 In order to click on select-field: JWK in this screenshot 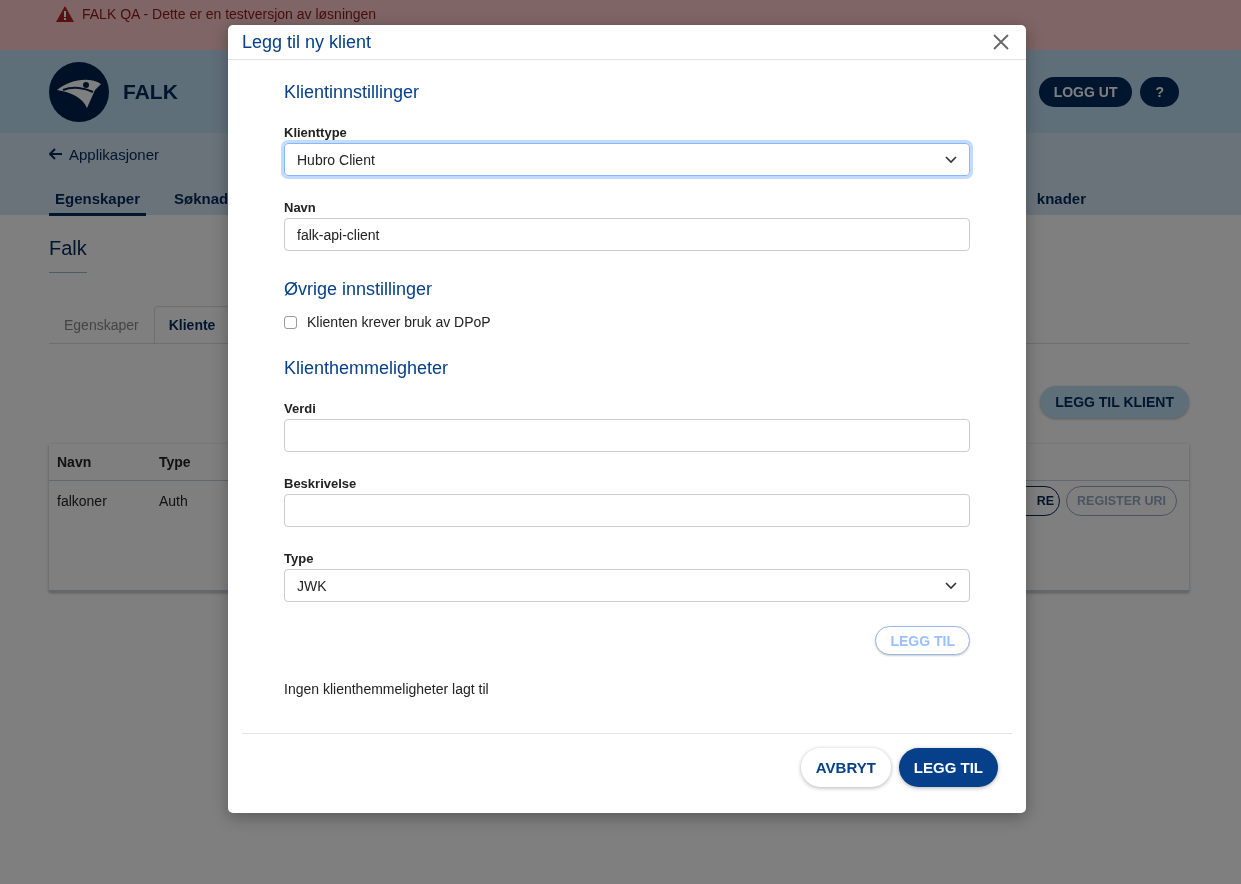, I will do `click(627, 585)`.